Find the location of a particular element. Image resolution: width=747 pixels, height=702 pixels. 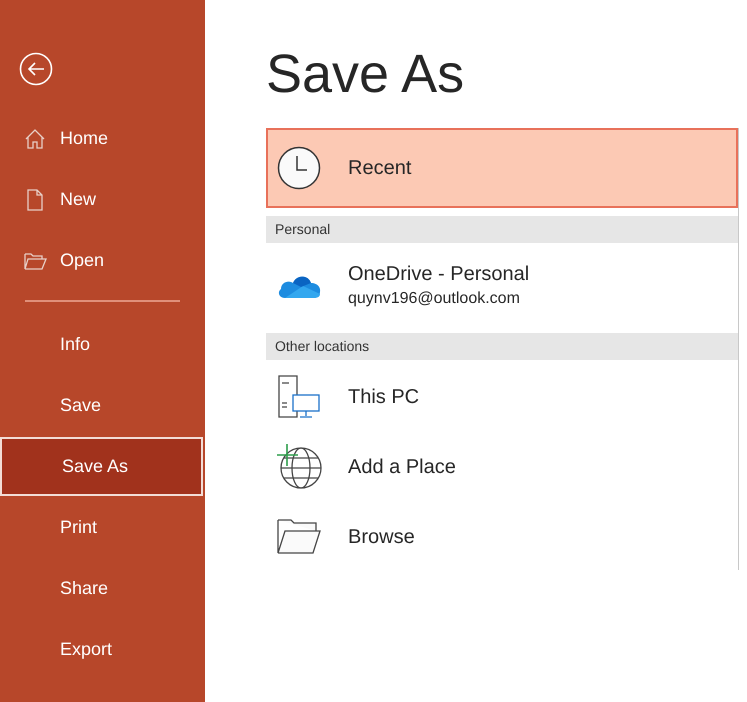

location-item: OneDrive - Personal quynv196@outlook.com is located at coordinates (502, 286).